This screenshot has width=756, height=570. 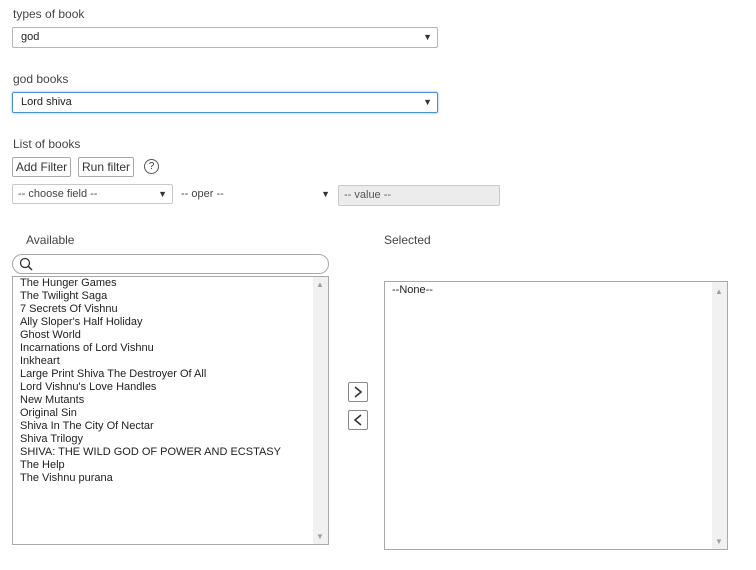 I want to click on selected-label: Selected, so click(x=407, y=240).